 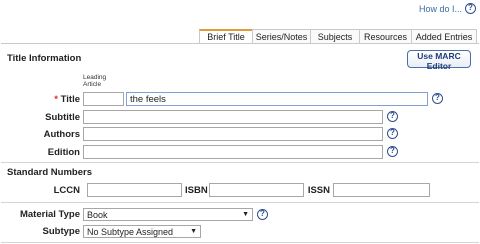 What do you see at coordinates (103, 99) in the screenshot?
I see `leading-article-input` at bounding box center [103, 99].